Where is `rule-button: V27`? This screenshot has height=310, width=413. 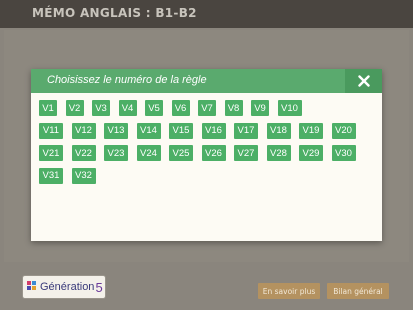 rule-button: V27 is located at coordinates (246, 153).